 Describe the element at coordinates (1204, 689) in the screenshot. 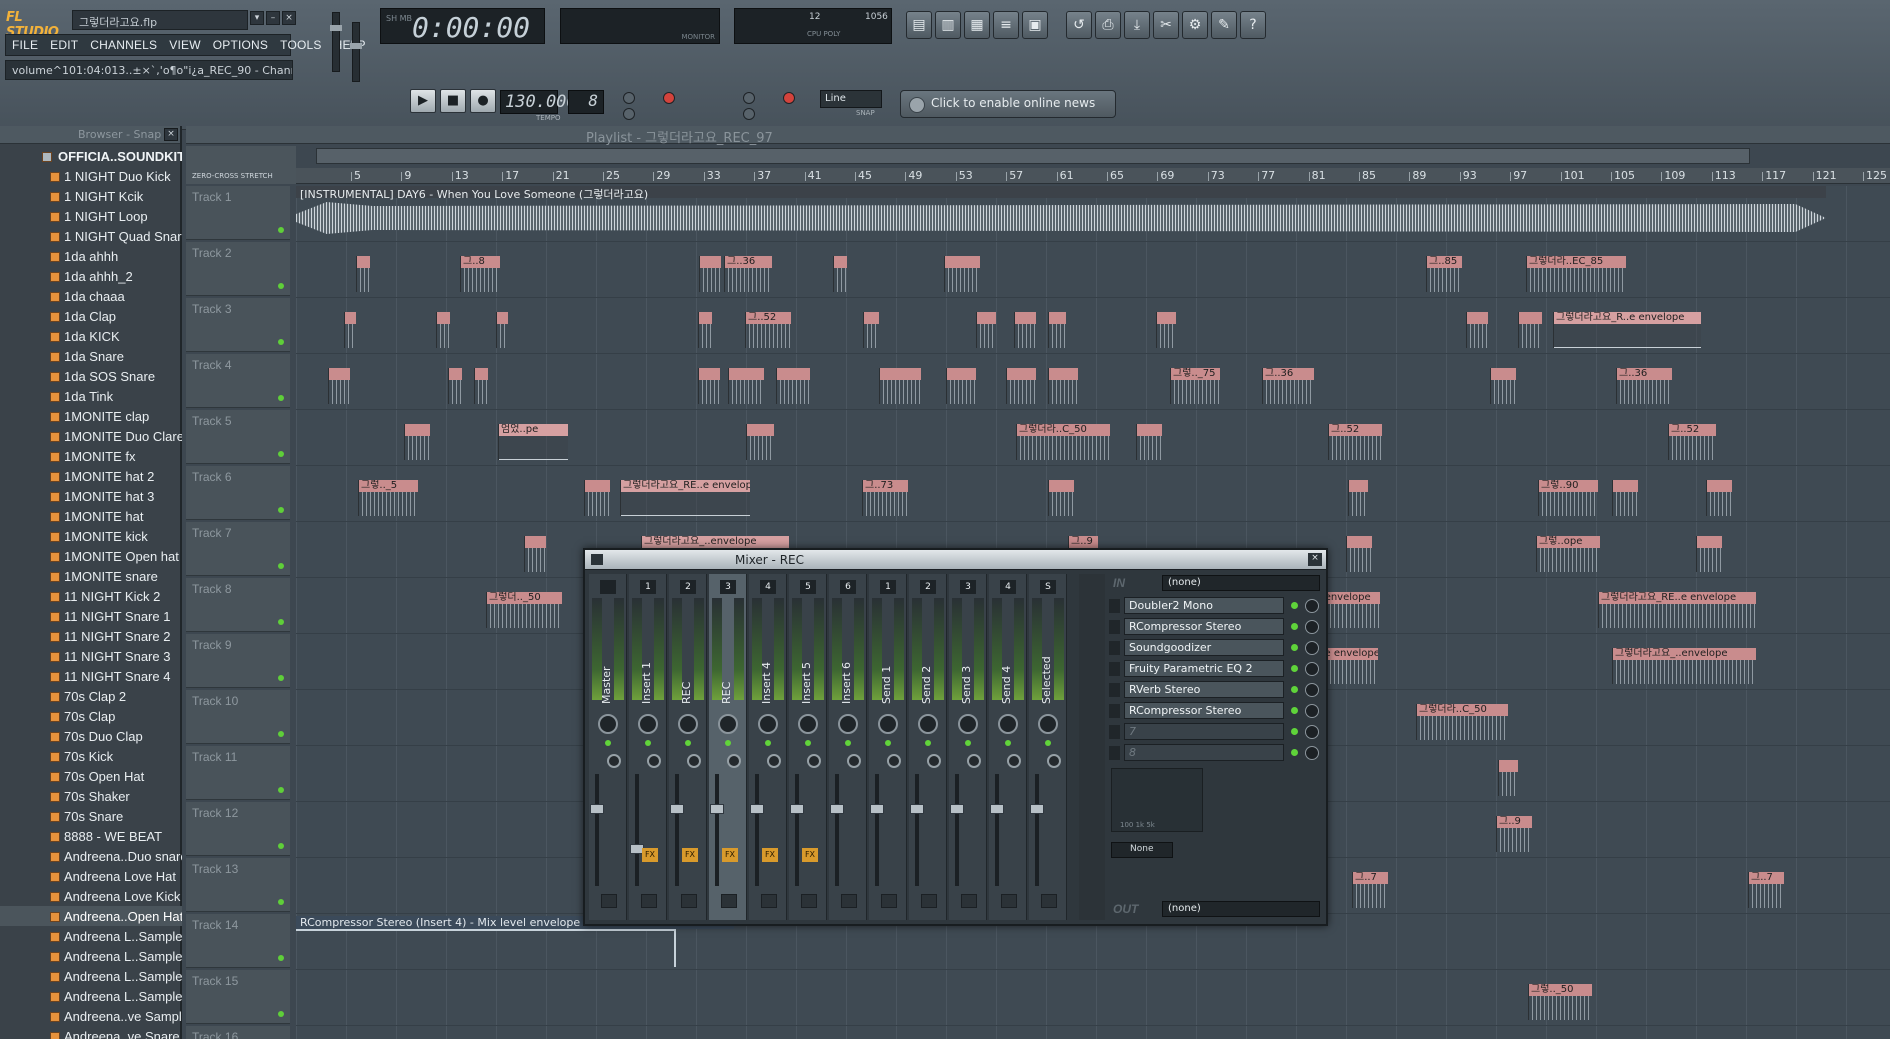

I see `effect-slot-name: RVerb Stereo` at that location.